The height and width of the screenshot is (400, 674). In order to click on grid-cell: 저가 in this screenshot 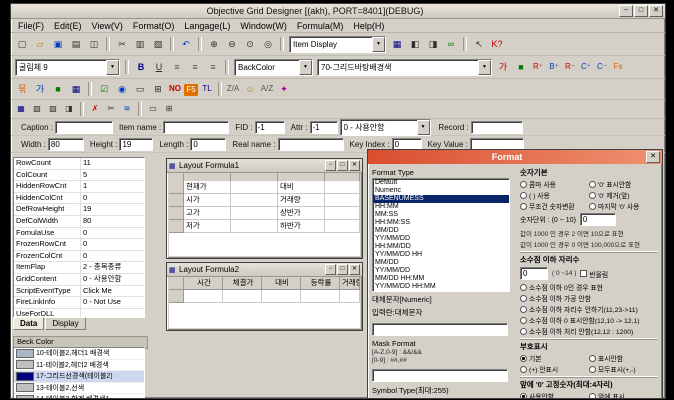, I will do `click(207, 226)`.